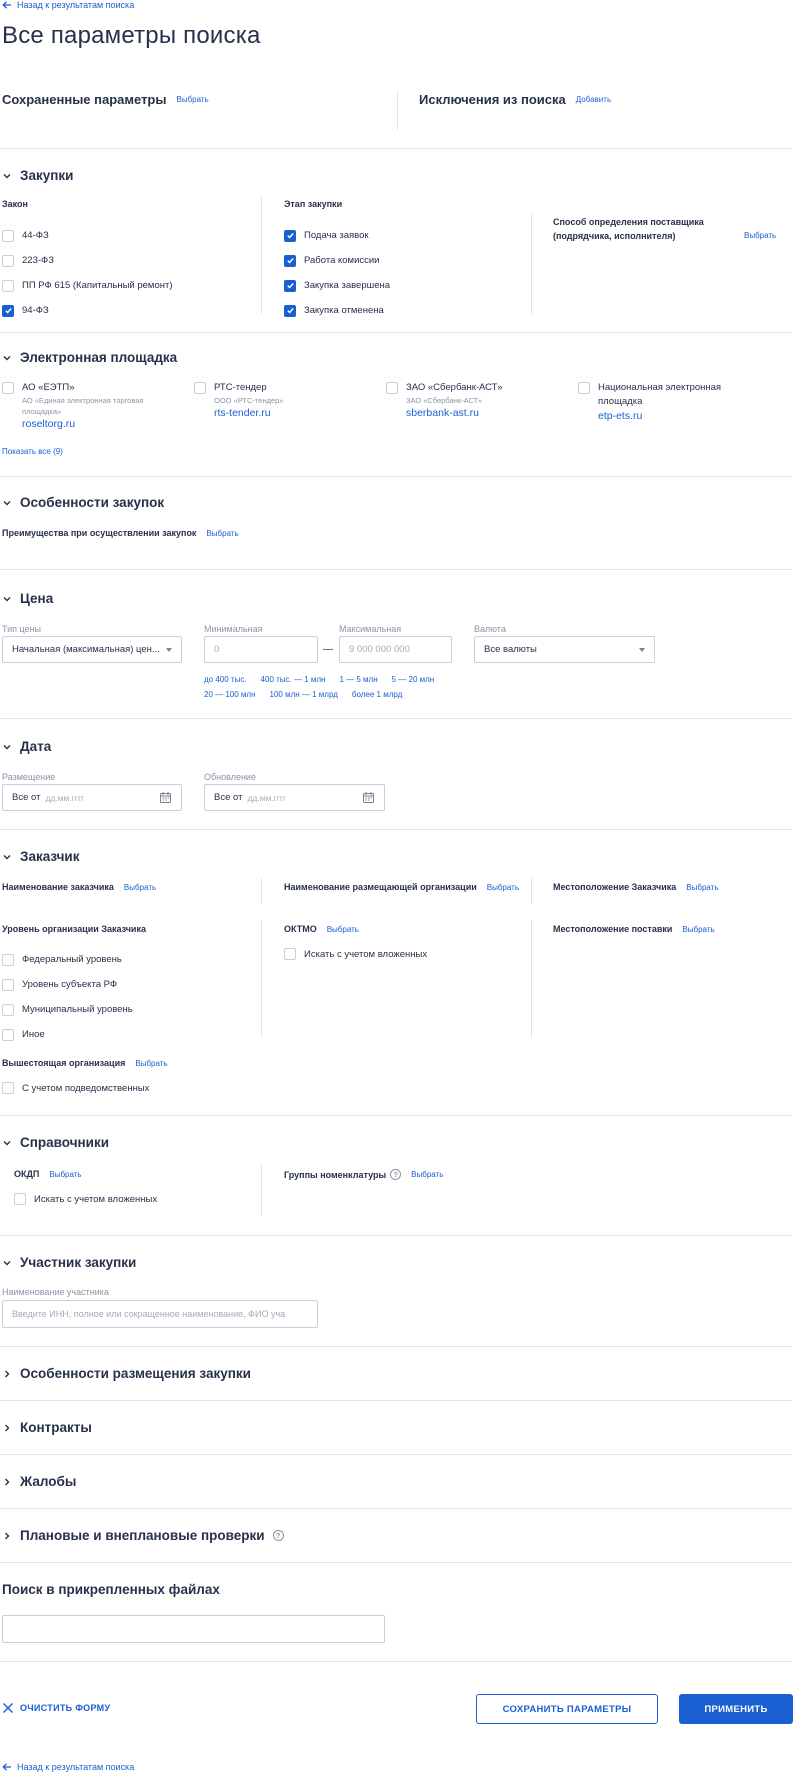 This screenshot has width=794, height=1774. I want to click on section-platforms-toggle: Электронная площадка, so click(89, 357).